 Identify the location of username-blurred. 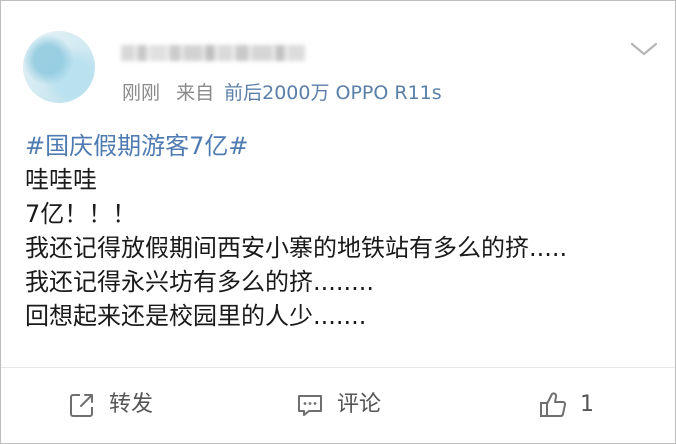
(221, 53).